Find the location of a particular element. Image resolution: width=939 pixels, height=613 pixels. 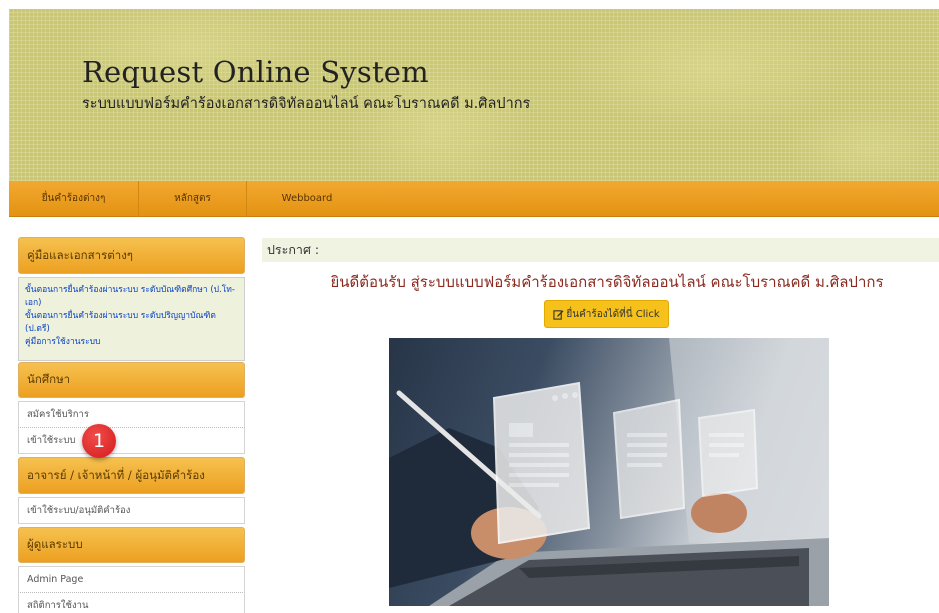

menu-item-requests: ยื่นคำร้องต่างๆ is located at coordinates (74, 199).